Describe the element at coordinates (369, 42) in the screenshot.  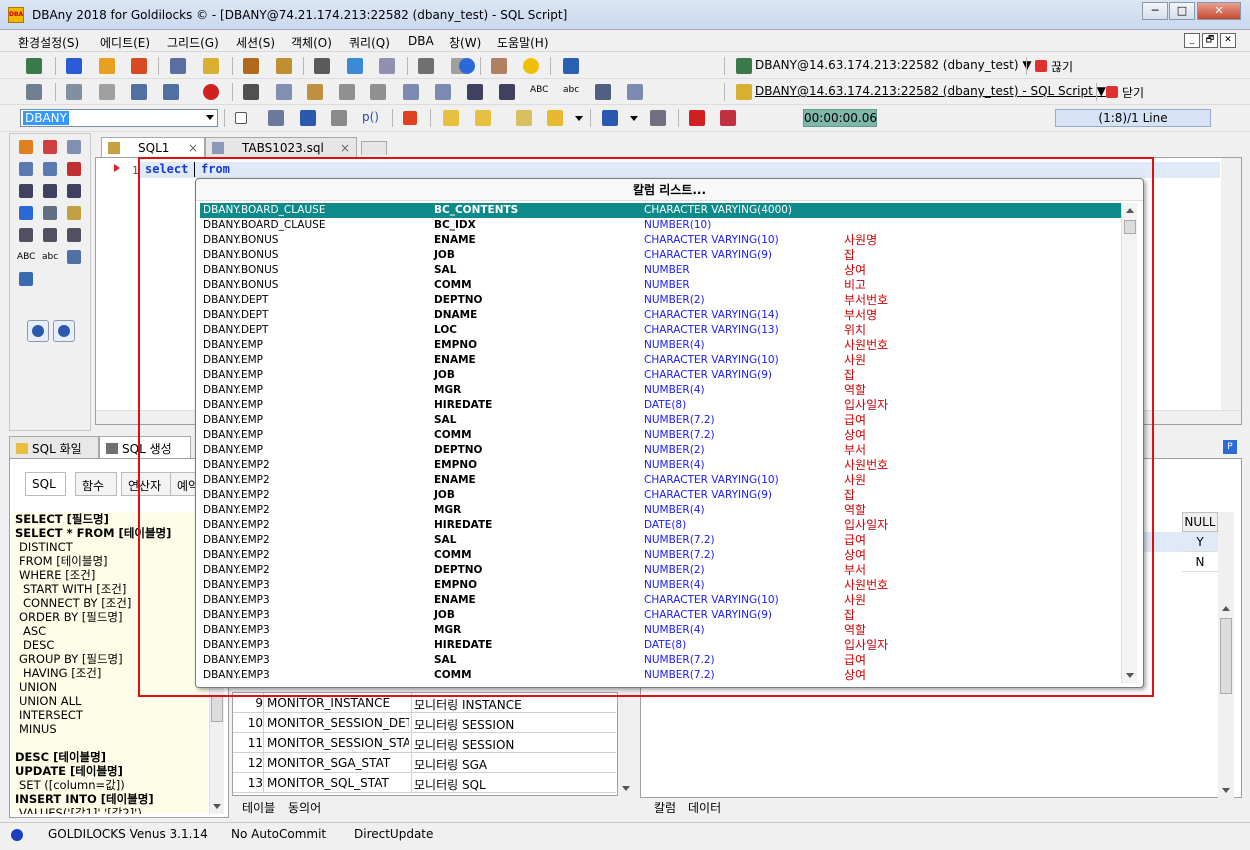
I see `menu-query: 쿼리(Q)` at that location.